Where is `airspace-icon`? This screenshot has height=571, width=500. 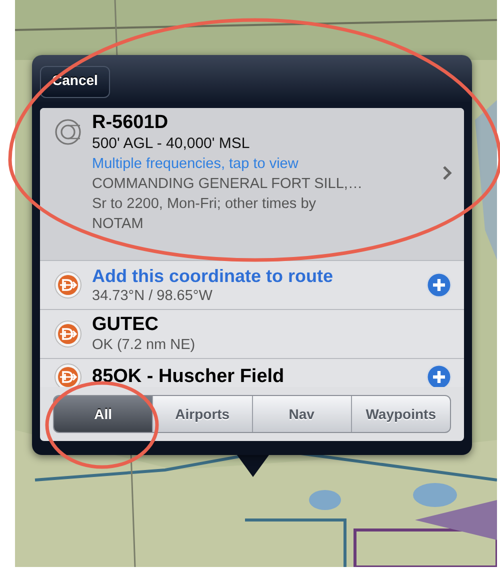 airspace-icon is located at coordinates (68, 132).